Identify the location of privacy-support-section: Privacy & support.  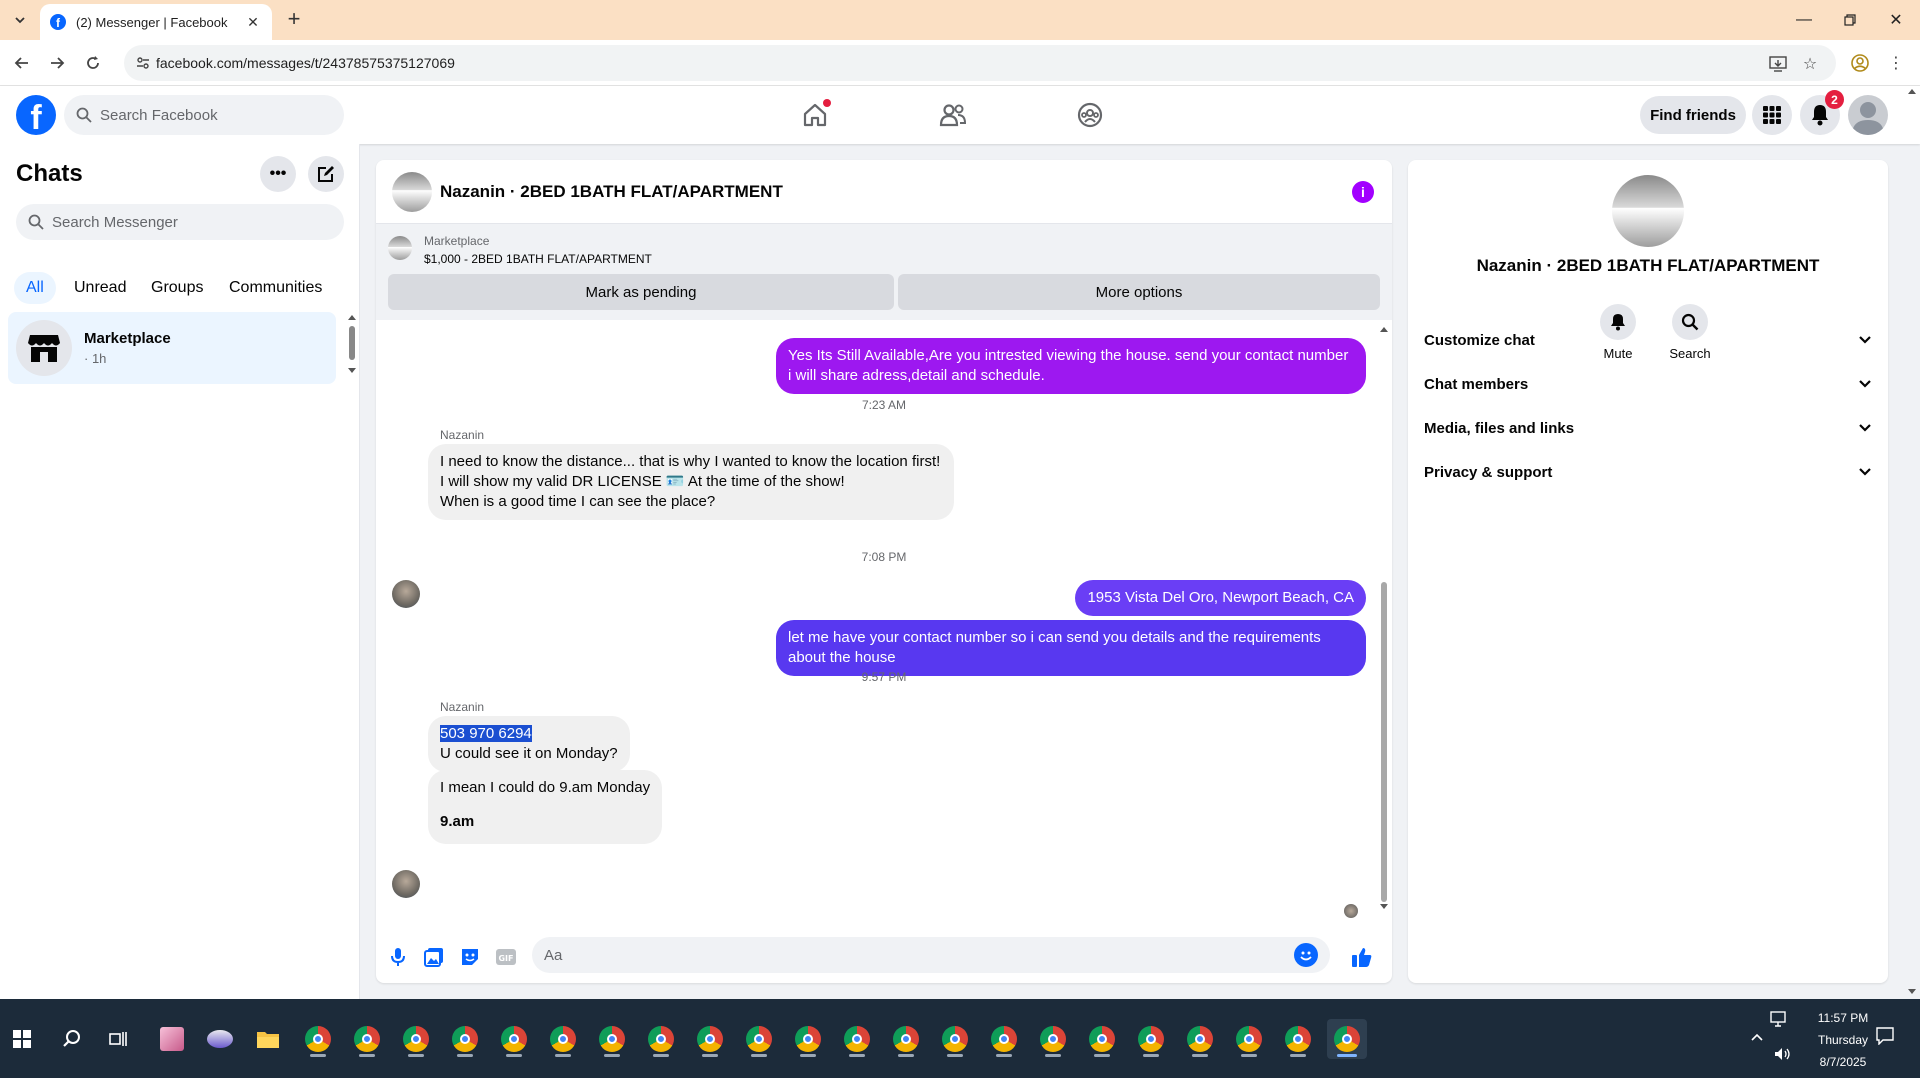
(1648, 472).